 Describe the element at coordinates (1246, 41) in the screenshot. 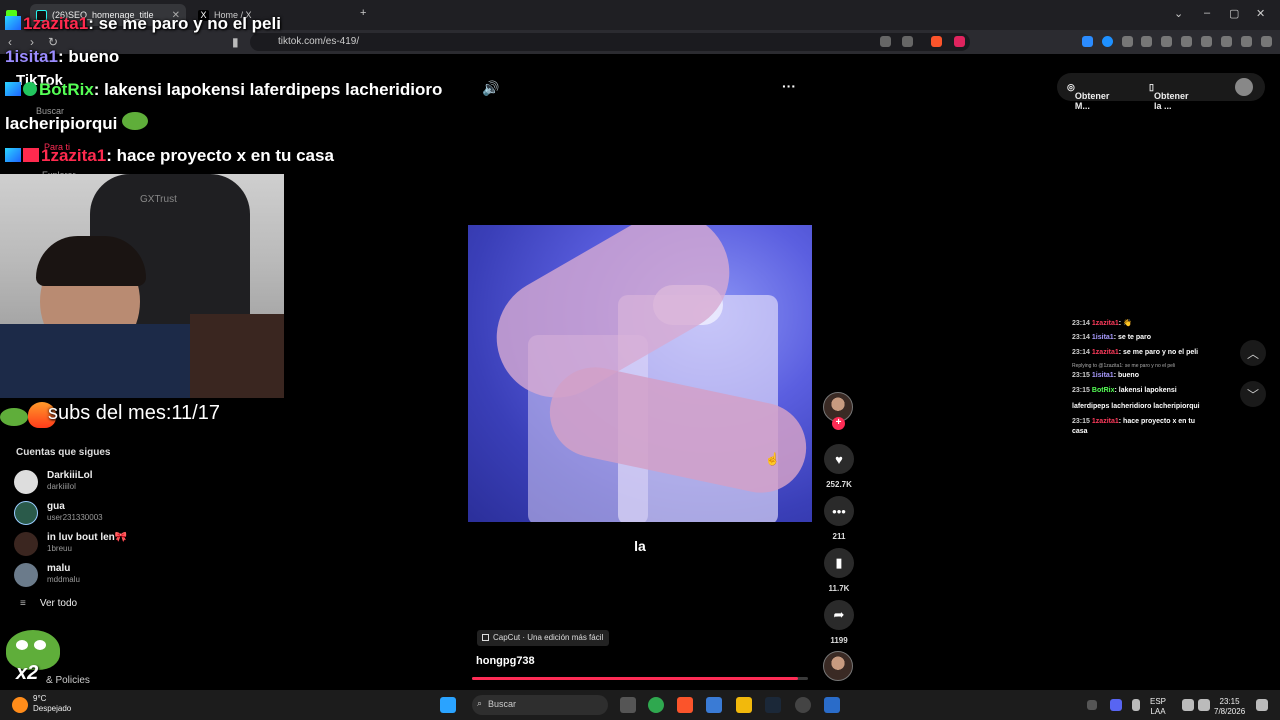

I see `vpn-icon` at that location.